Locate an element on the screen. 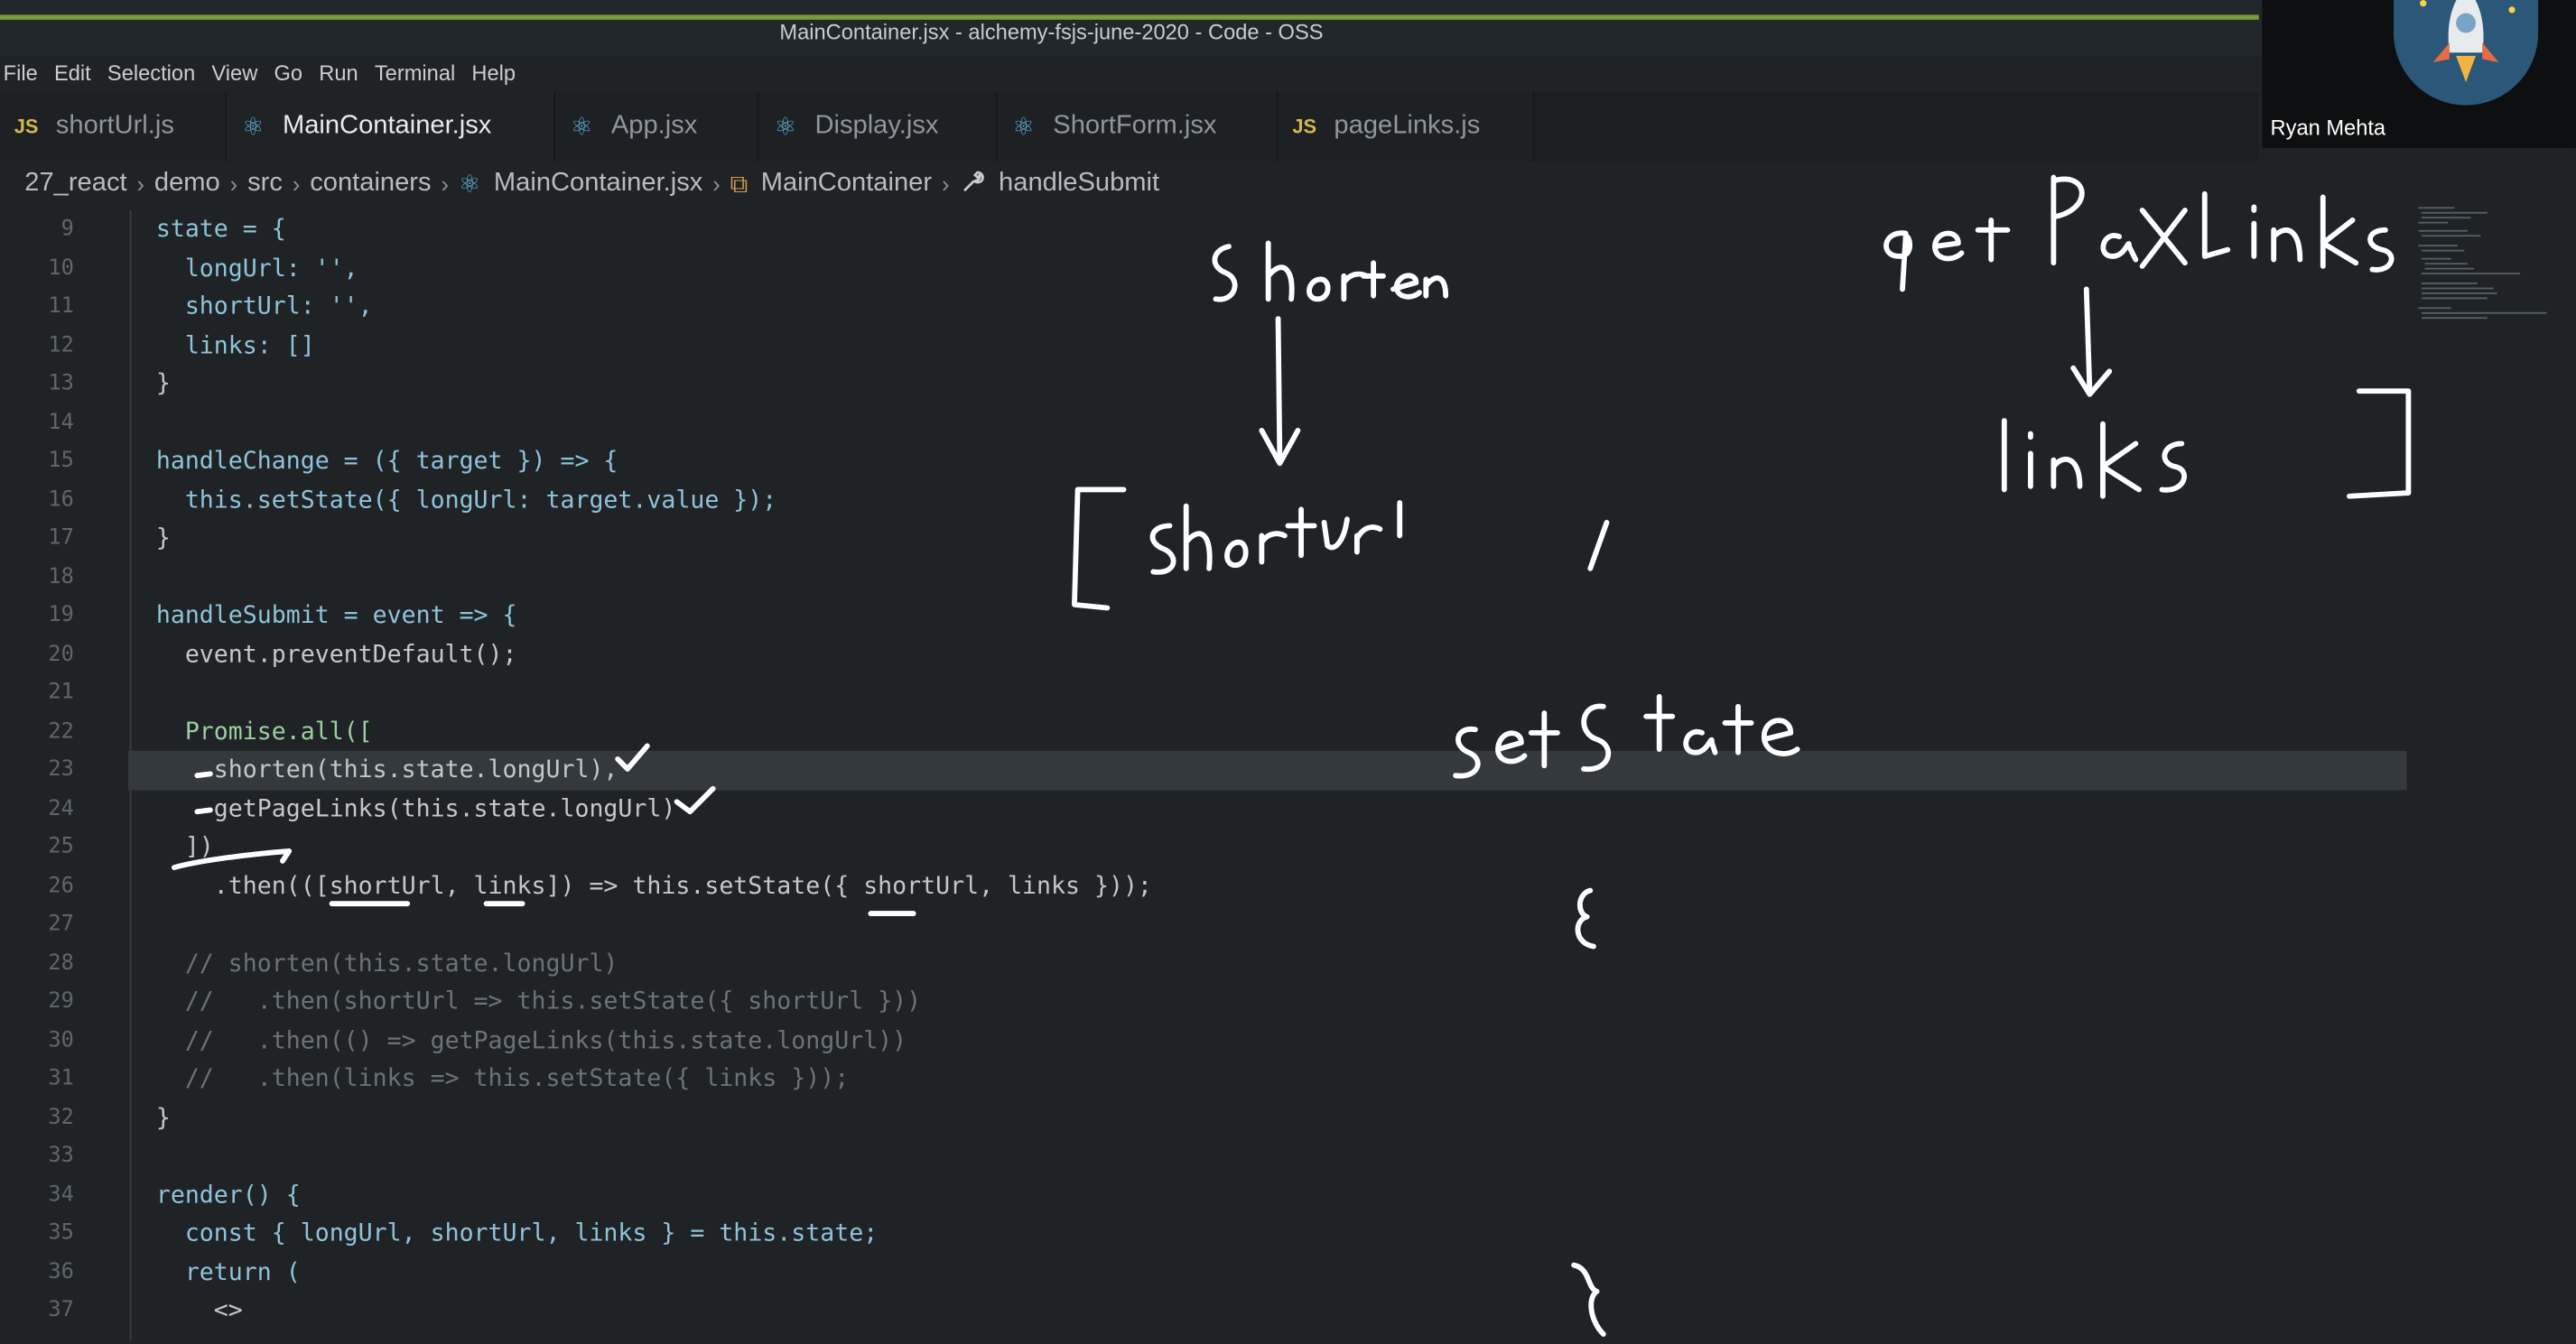  code-line: 28 // shorten(this.state.longUrl) is located at coordinates (1204, 963).